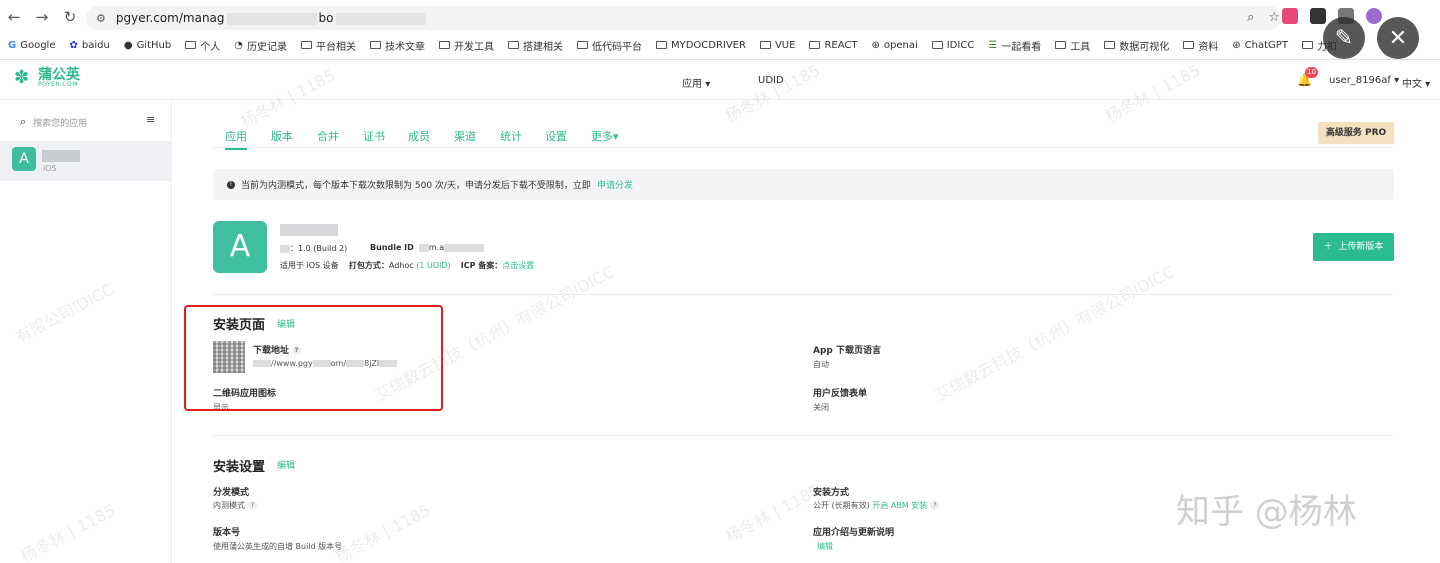 The height and width of the screenshot is (563, 1440). I want to click on download-lang-value: 自动, so click(821, 364).